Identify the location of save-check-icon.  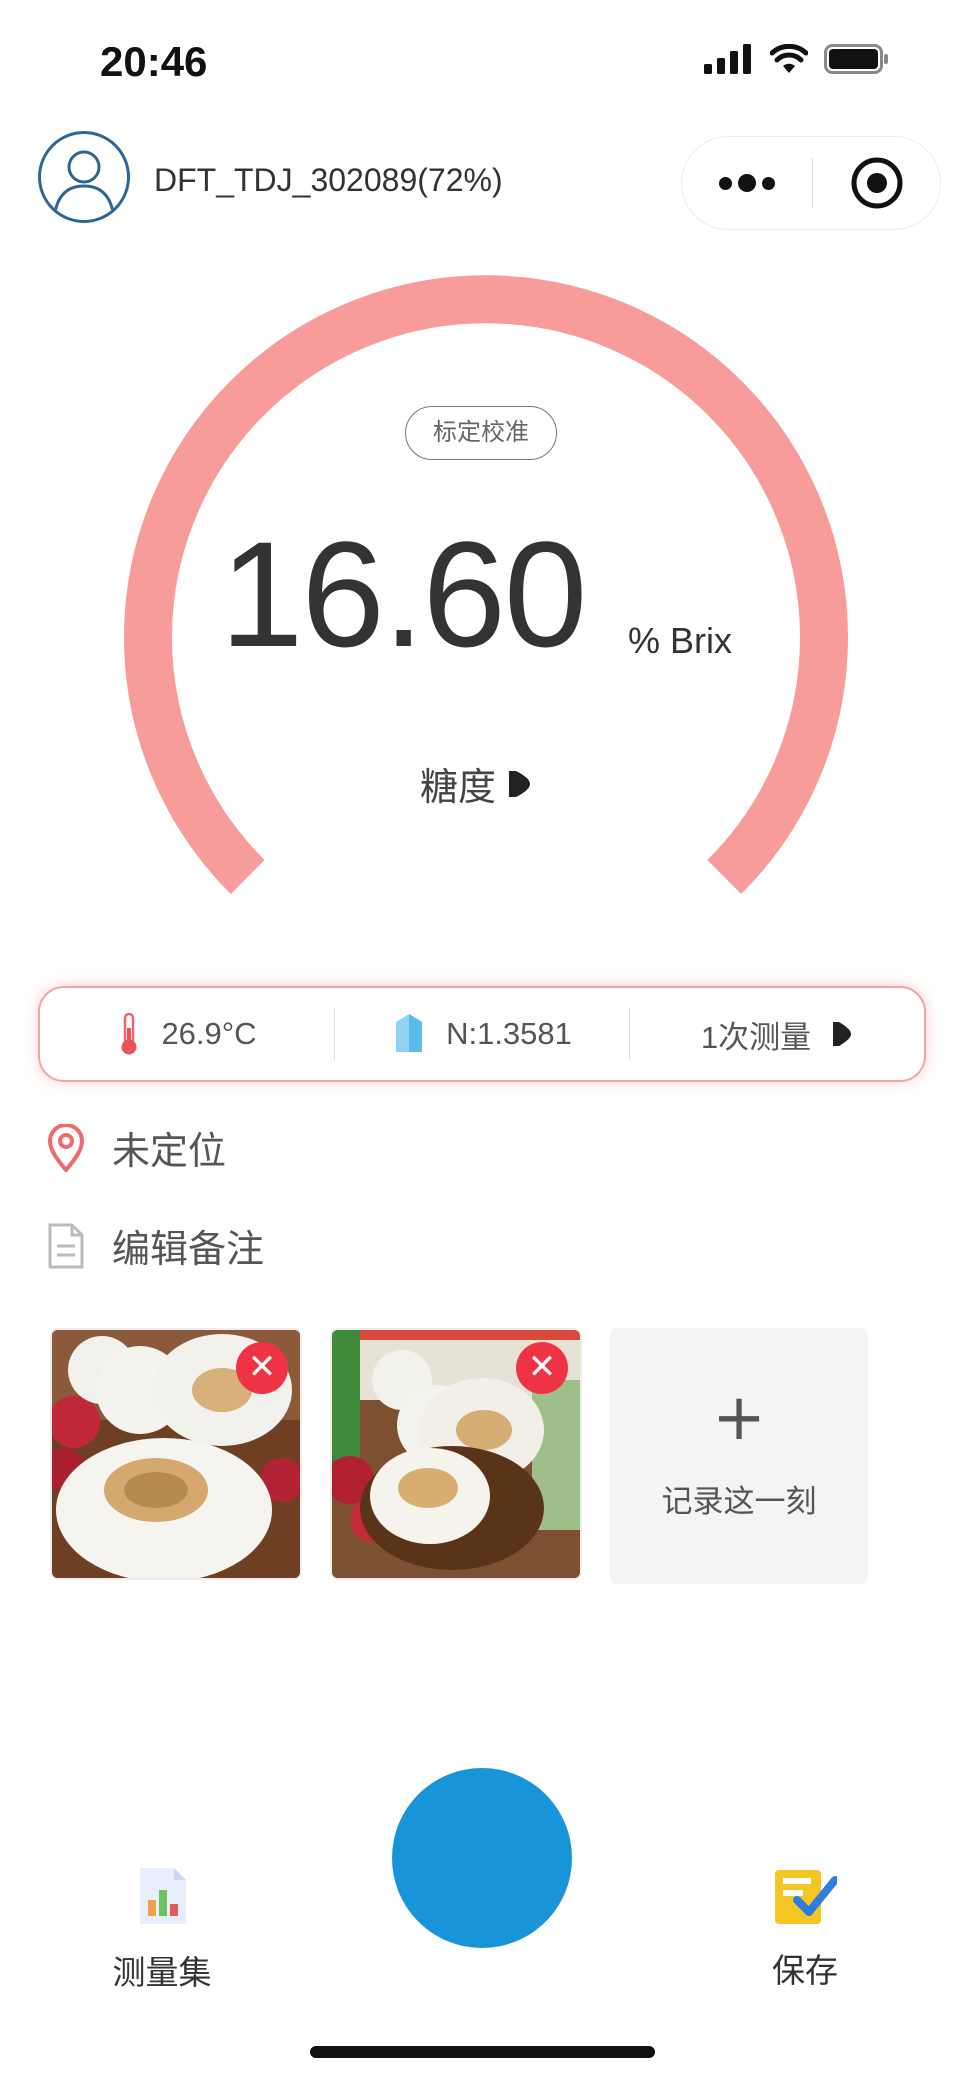
(807, 1897).